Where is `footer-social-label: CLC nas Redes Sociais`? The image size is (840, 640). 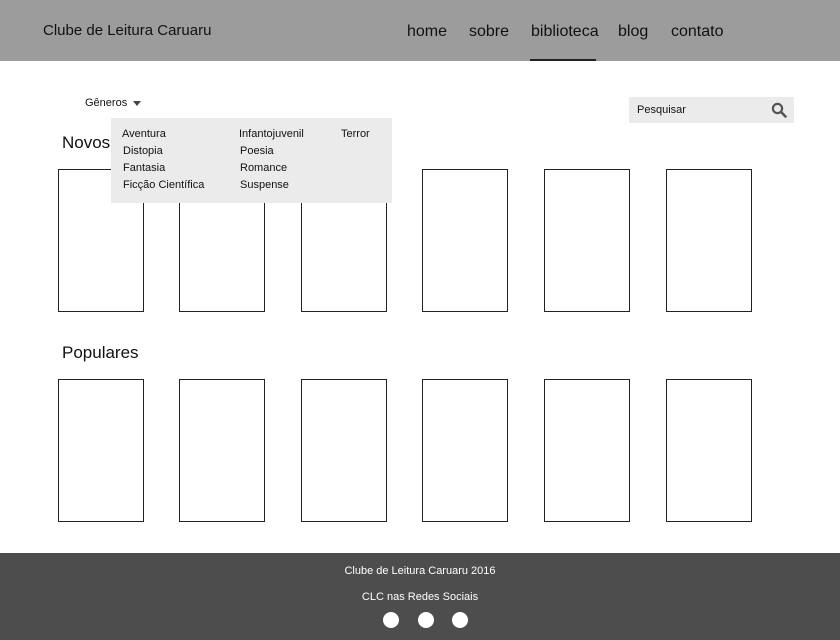 footer-social-label: CLC nas Redes Sociais is located at coordinates (420, 597).